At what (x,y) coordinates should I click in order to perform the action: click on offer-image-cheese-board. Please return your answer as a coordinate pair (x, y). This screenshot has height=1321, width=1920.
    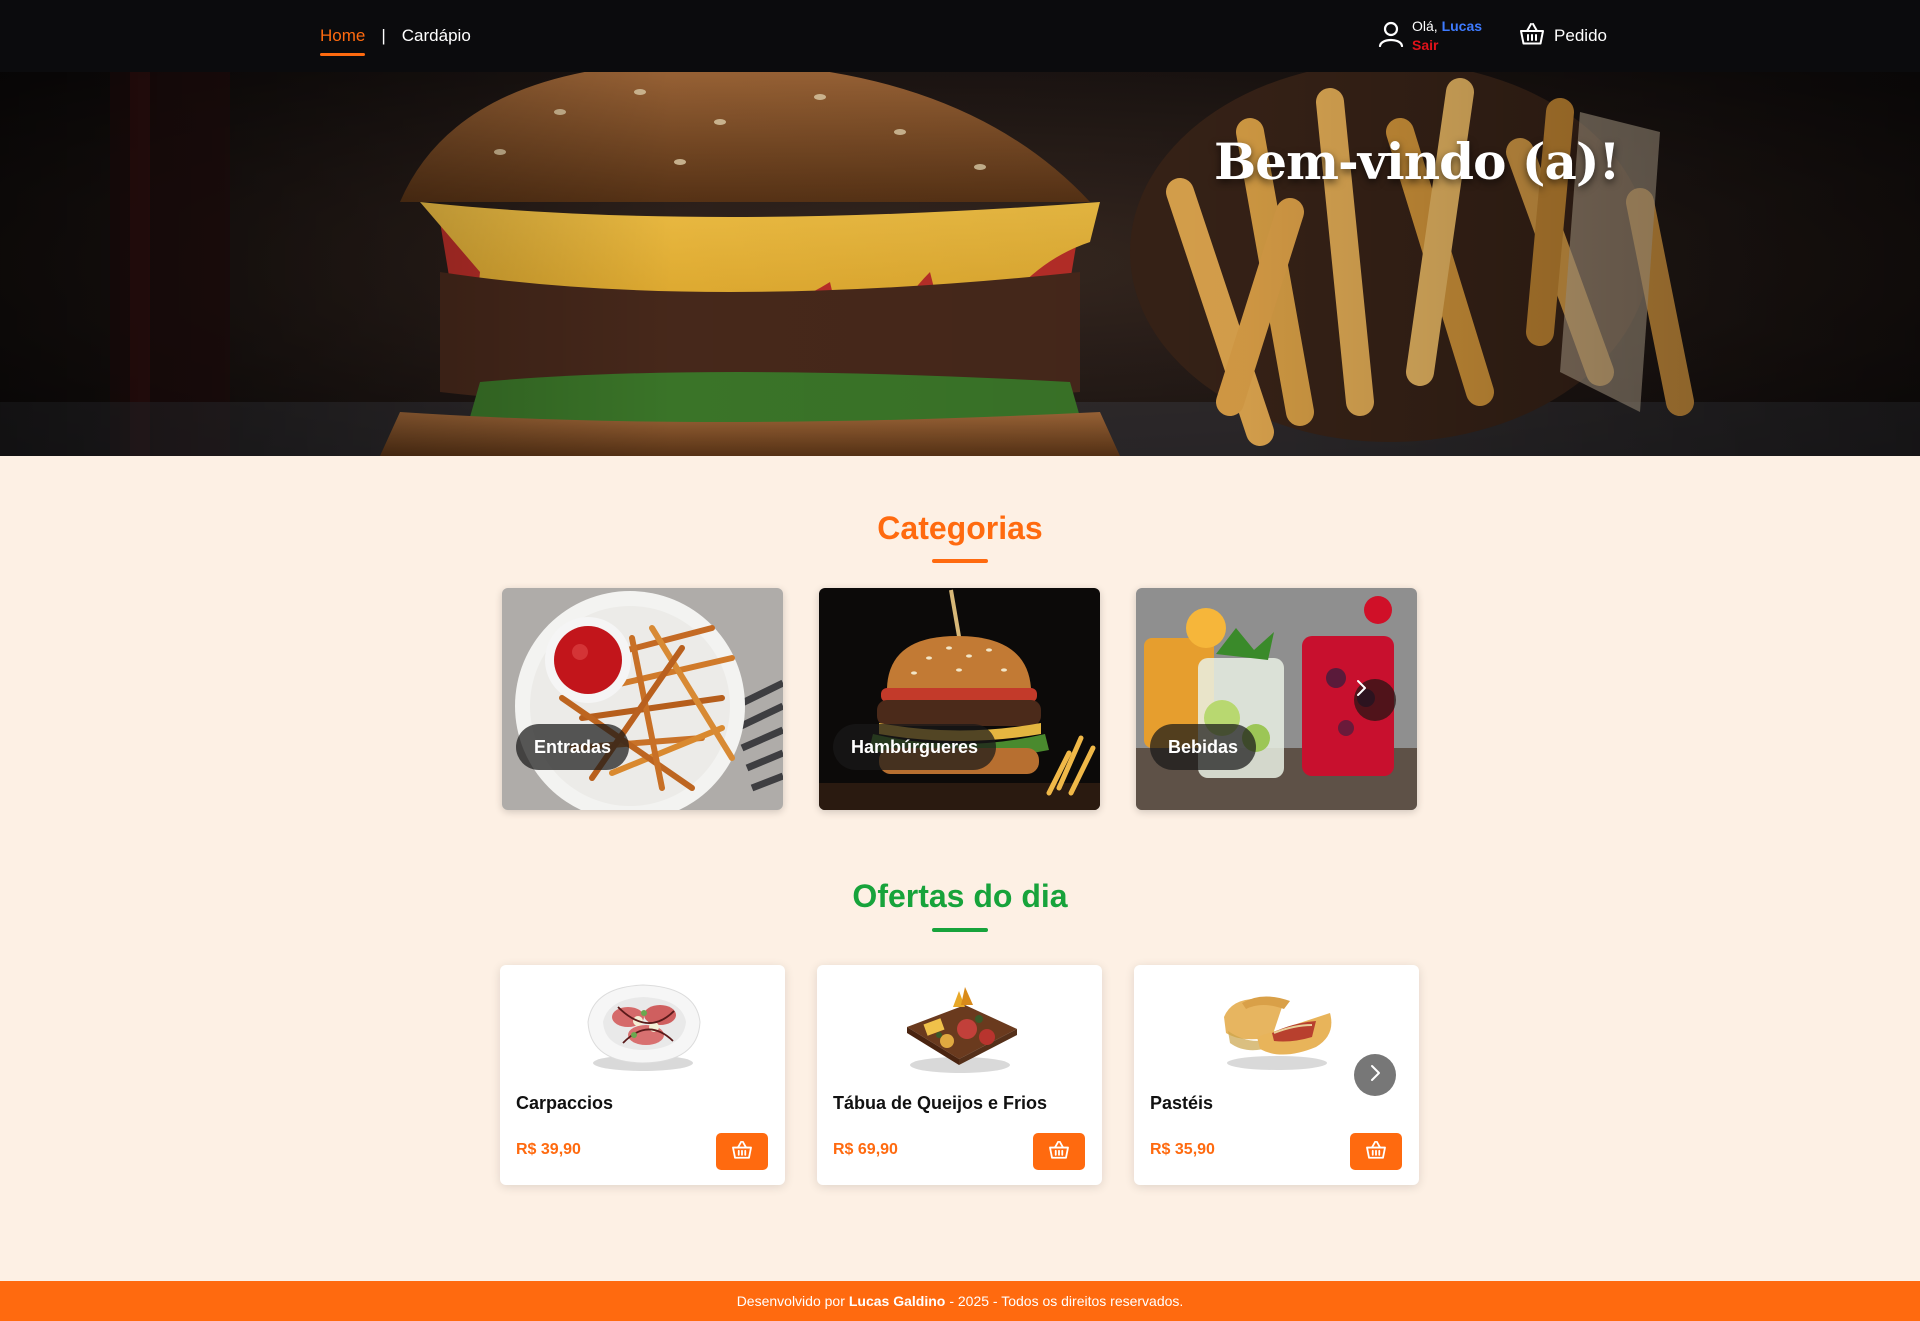
    Looking at the image, I should click on (962, 1030).